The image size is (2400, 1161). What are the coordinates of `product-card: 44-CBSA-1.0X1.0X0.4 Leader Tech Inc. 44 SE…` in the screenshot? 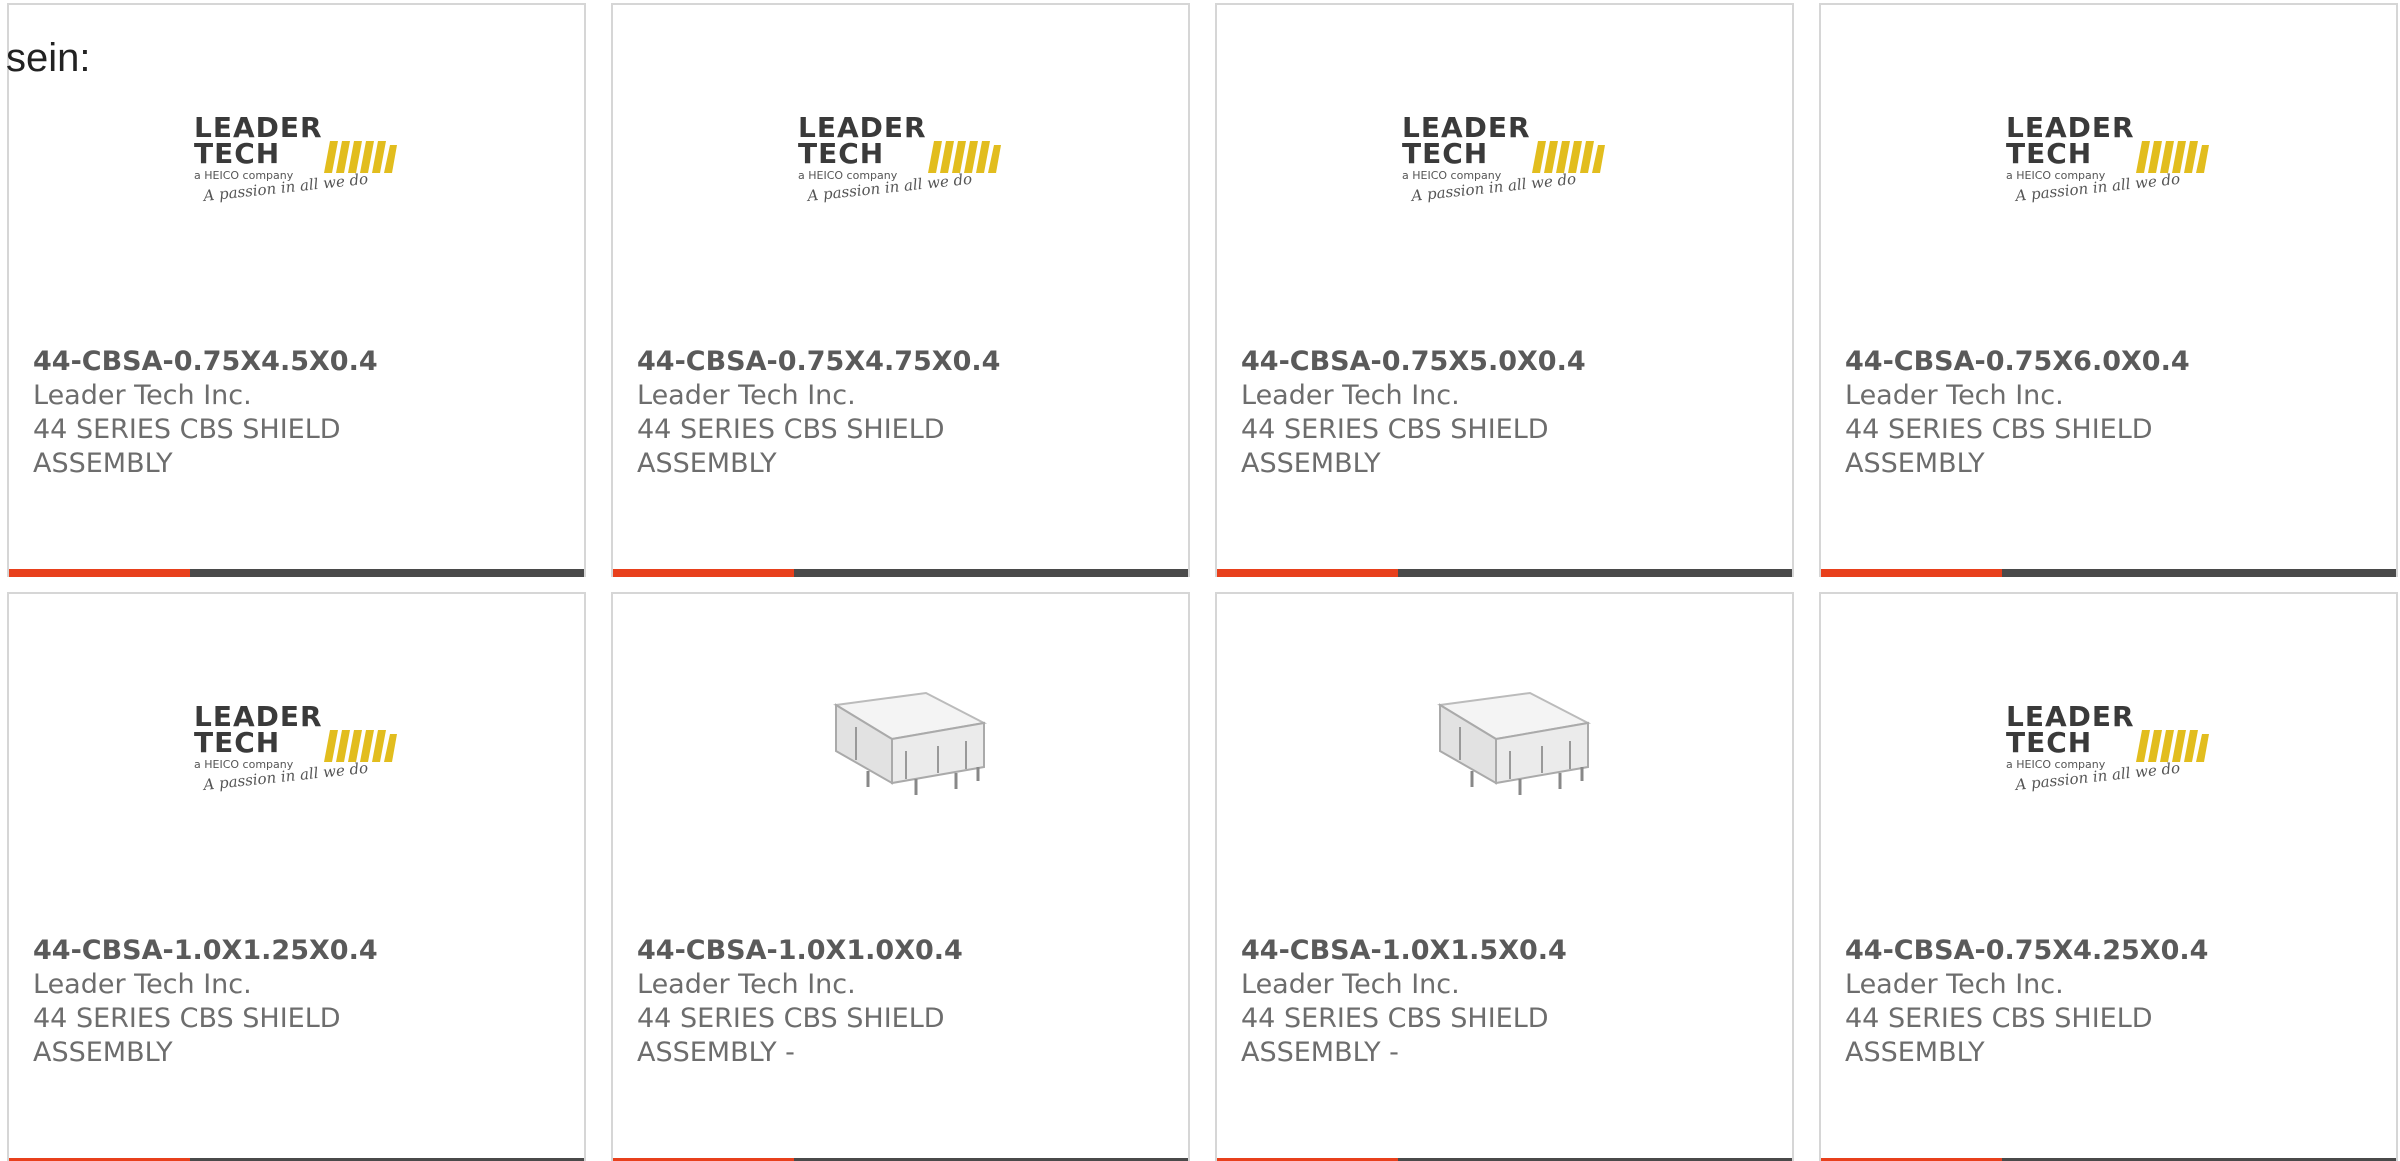 It's located at (900, 876).